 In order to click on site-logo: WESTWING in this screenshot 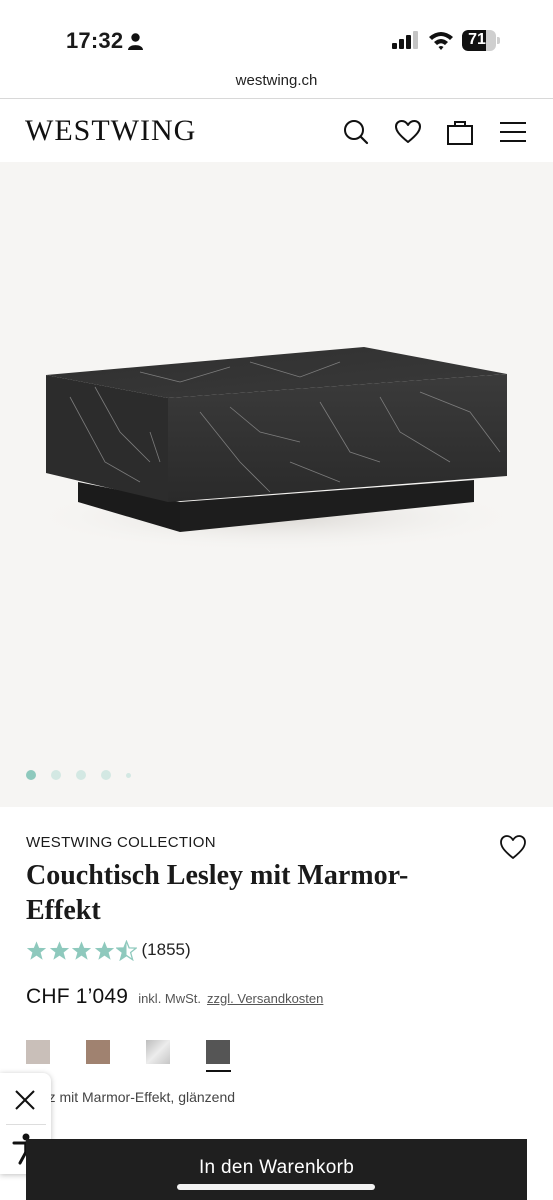, I will do `click(110, 131)`.